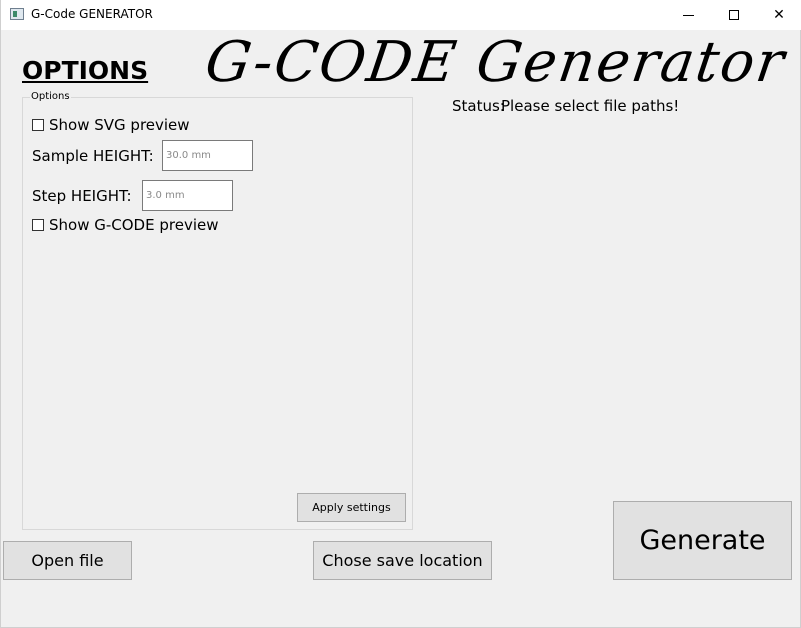  What do you see at coordinates (187, 195) in the screenshot?
I see `step-height-input` at bounding box center [187, 195].